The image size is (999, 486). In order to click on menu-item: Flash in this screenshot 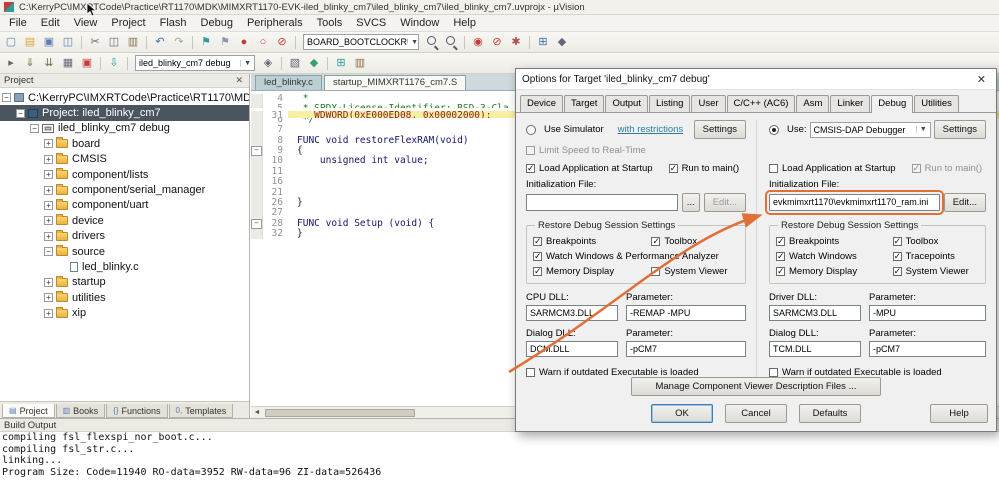, I will do `click(173, 23)`.